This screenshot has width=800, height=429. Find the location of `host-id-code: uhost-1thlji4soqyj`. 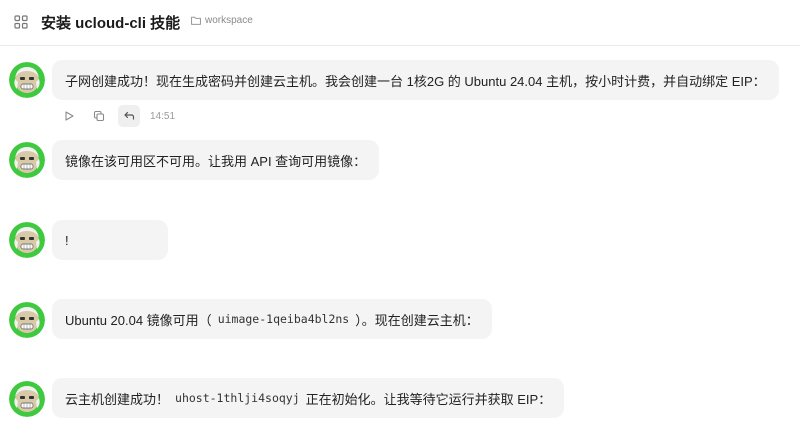

host-id-code: uhost-1thlji4soqyj is located at coordinates (237, 398).